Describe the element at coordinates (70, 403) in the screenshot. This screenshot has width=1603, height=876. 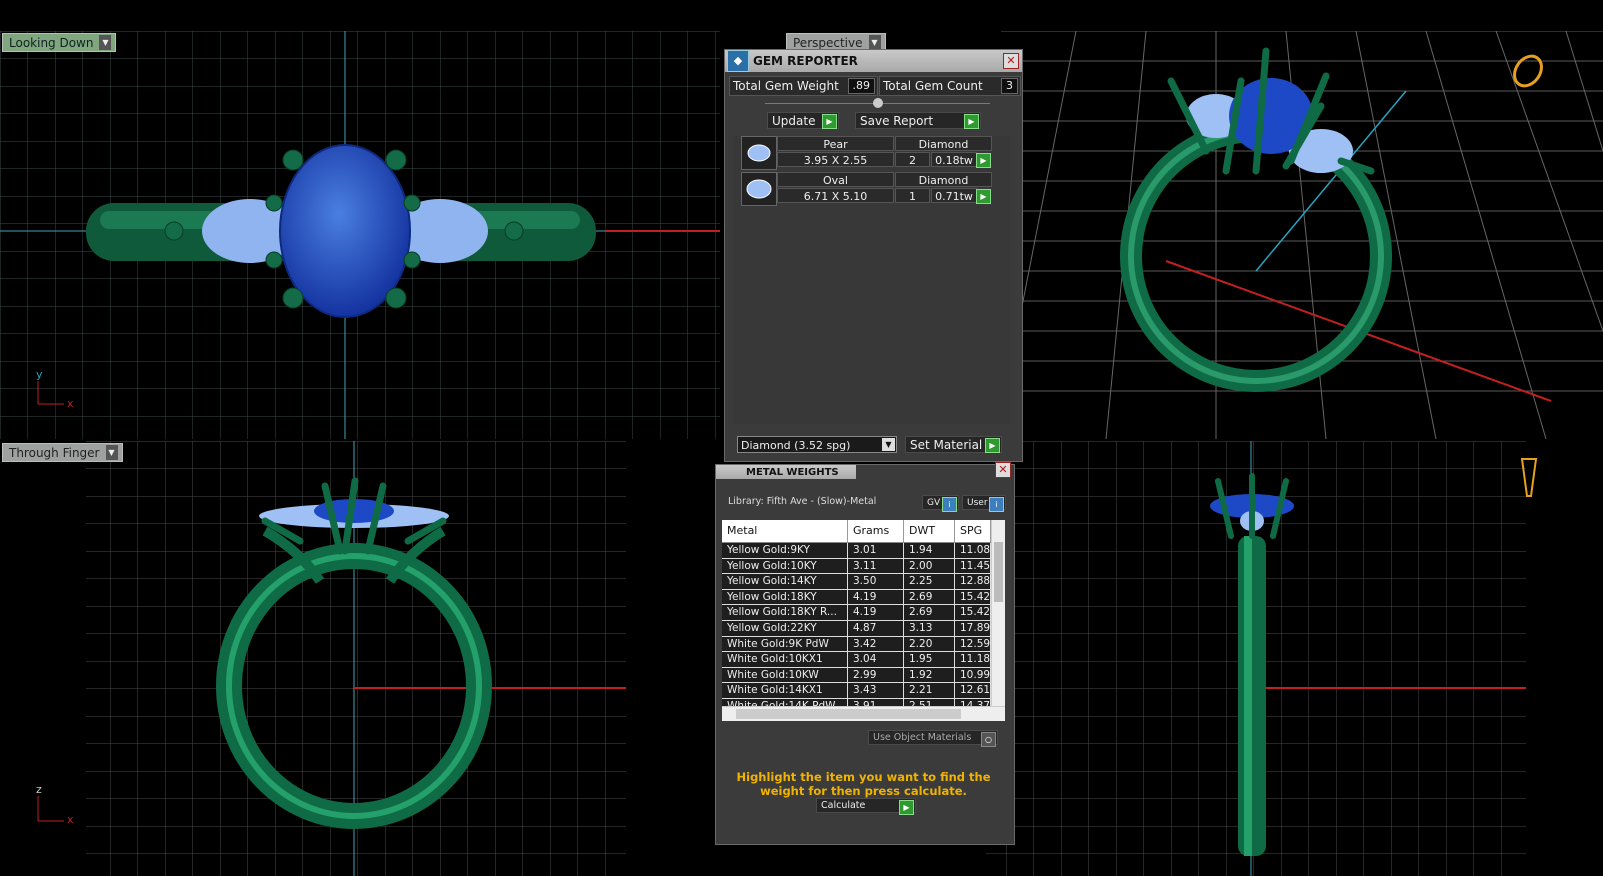
I see `axis-x-label: x` at that location.